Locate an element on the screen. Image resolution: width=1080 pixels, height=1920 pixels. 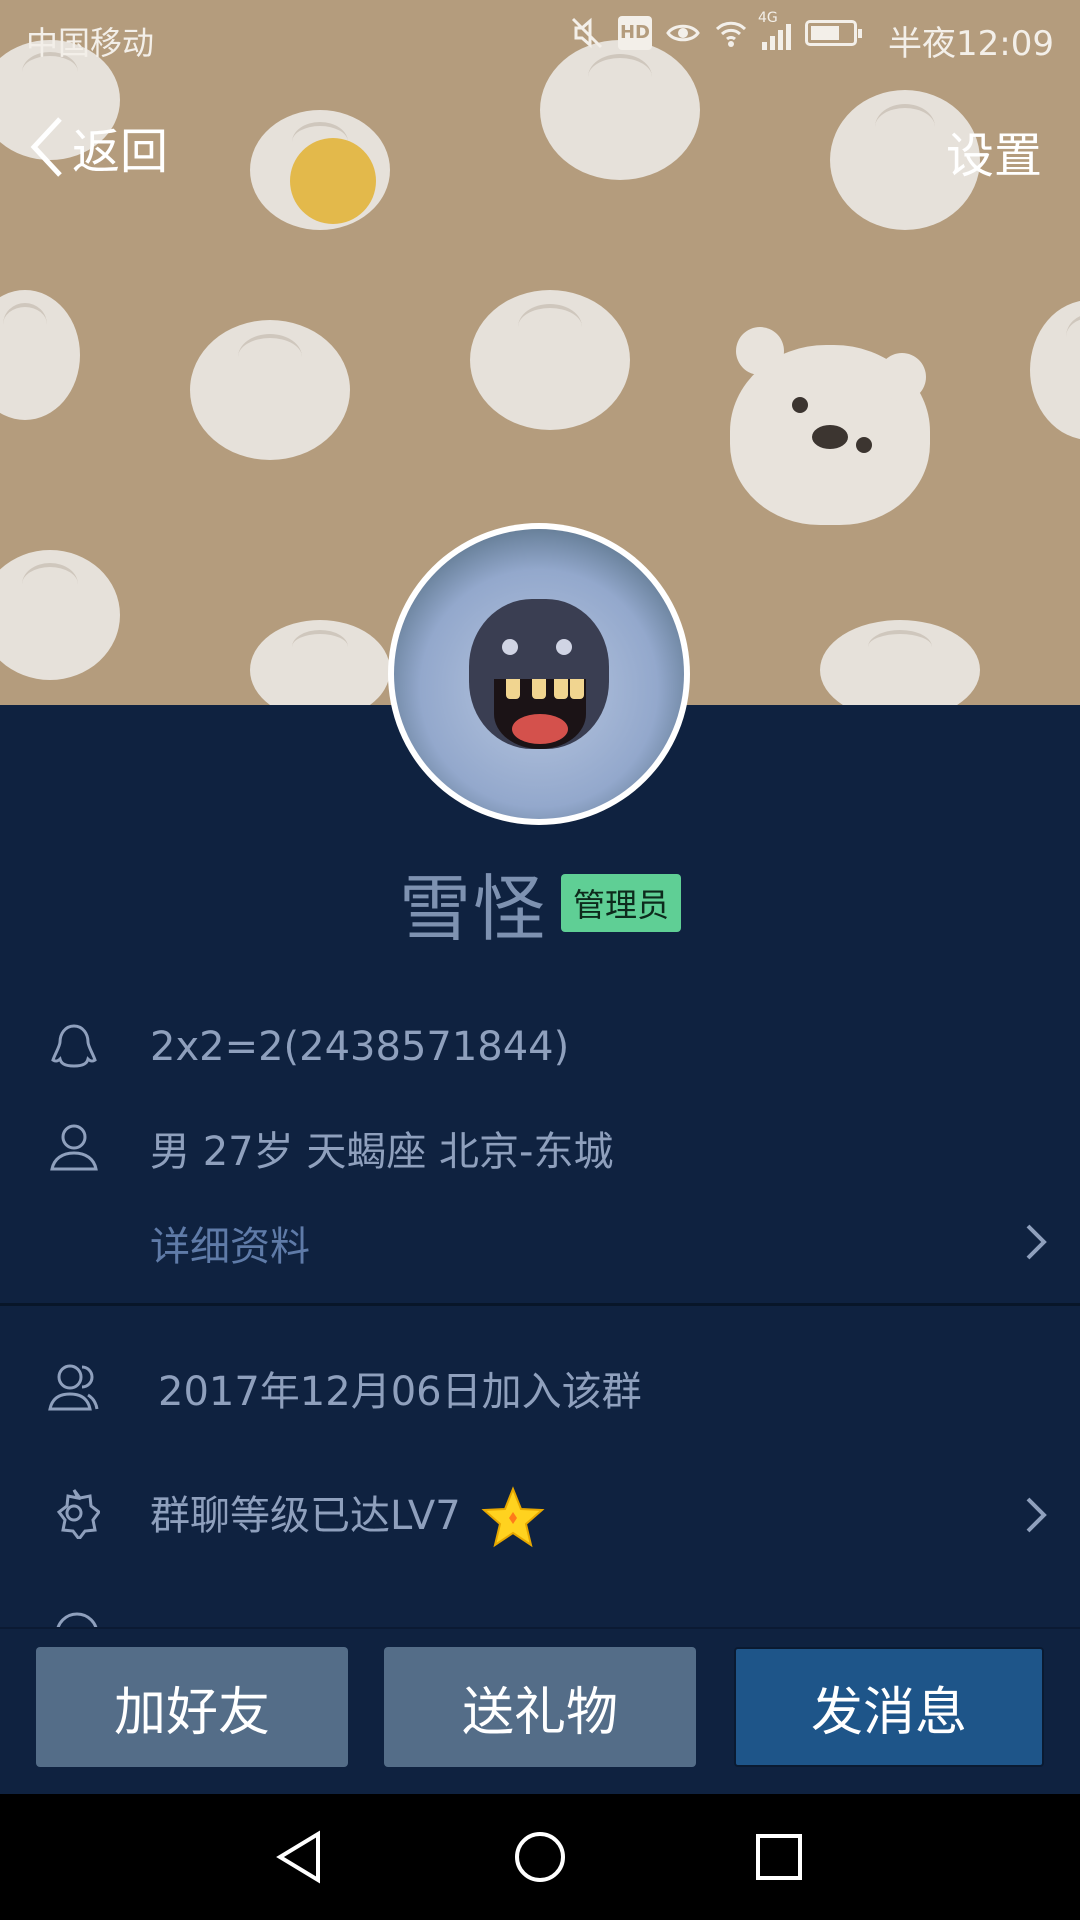
group-level: 群聊等级已达LV7 is located at coordinates (305, 1516).